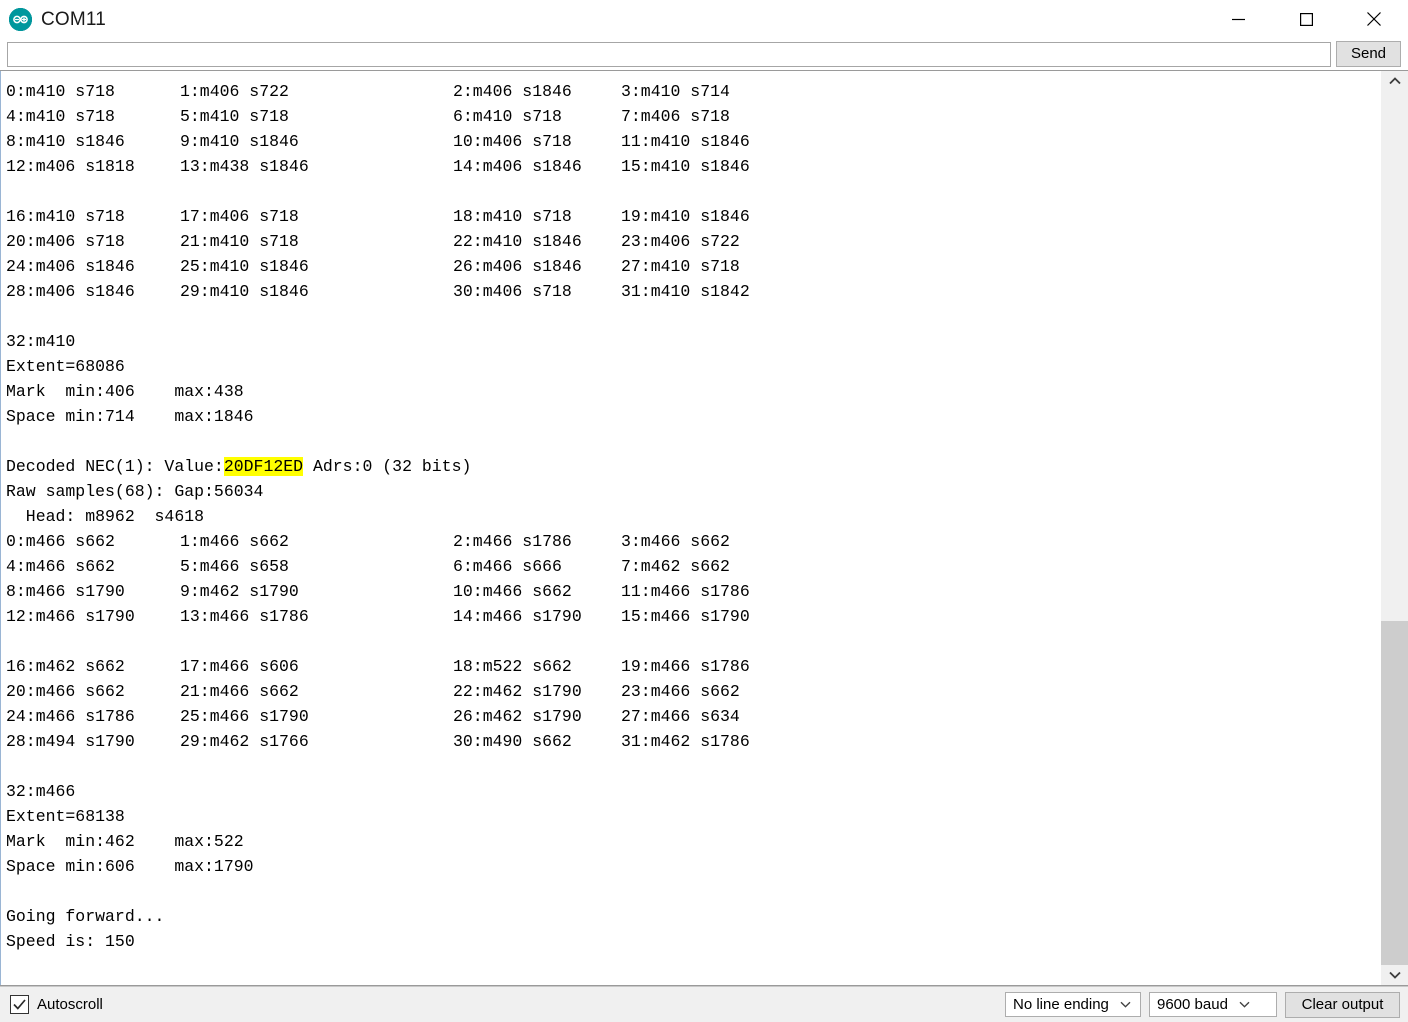 Image resolution: width=1408 pixels, height=1022 pixels. I want to click on console-cell: 23:m466 s662, so click(680, 691).